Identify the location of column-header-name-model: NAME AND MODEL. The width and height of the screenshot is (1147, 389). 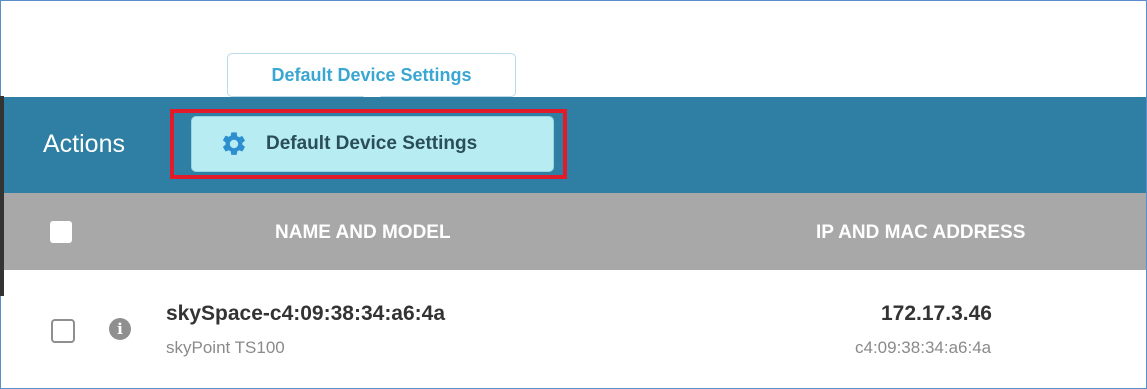
(363, 233).